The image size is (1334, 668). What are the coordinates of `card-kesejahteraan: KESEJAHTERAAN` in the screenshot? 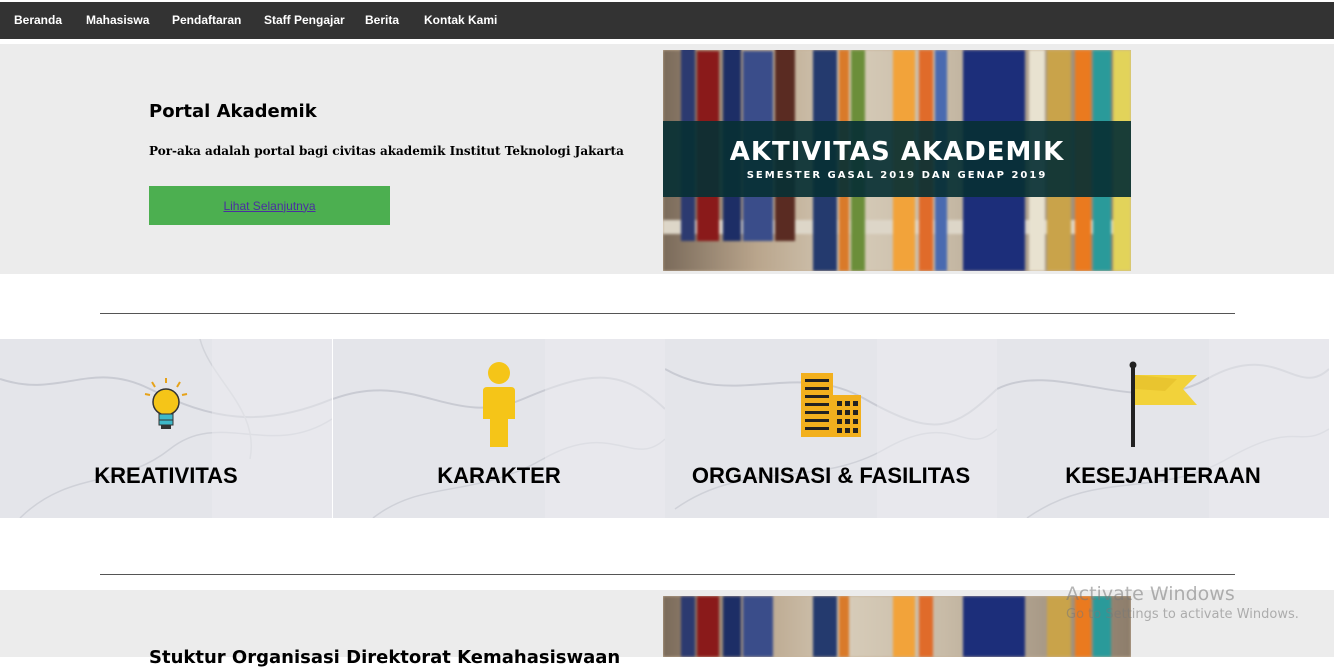 It's located at (1163, 428).